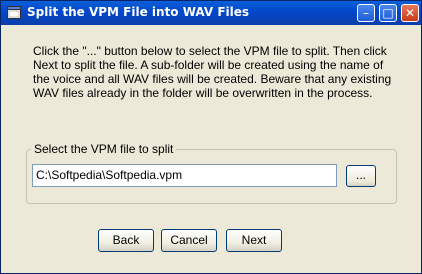 The image size is (422, 274). Describe the element at coordinates (126, 240) in the screenshot. I see `back-button: Back` at that location.